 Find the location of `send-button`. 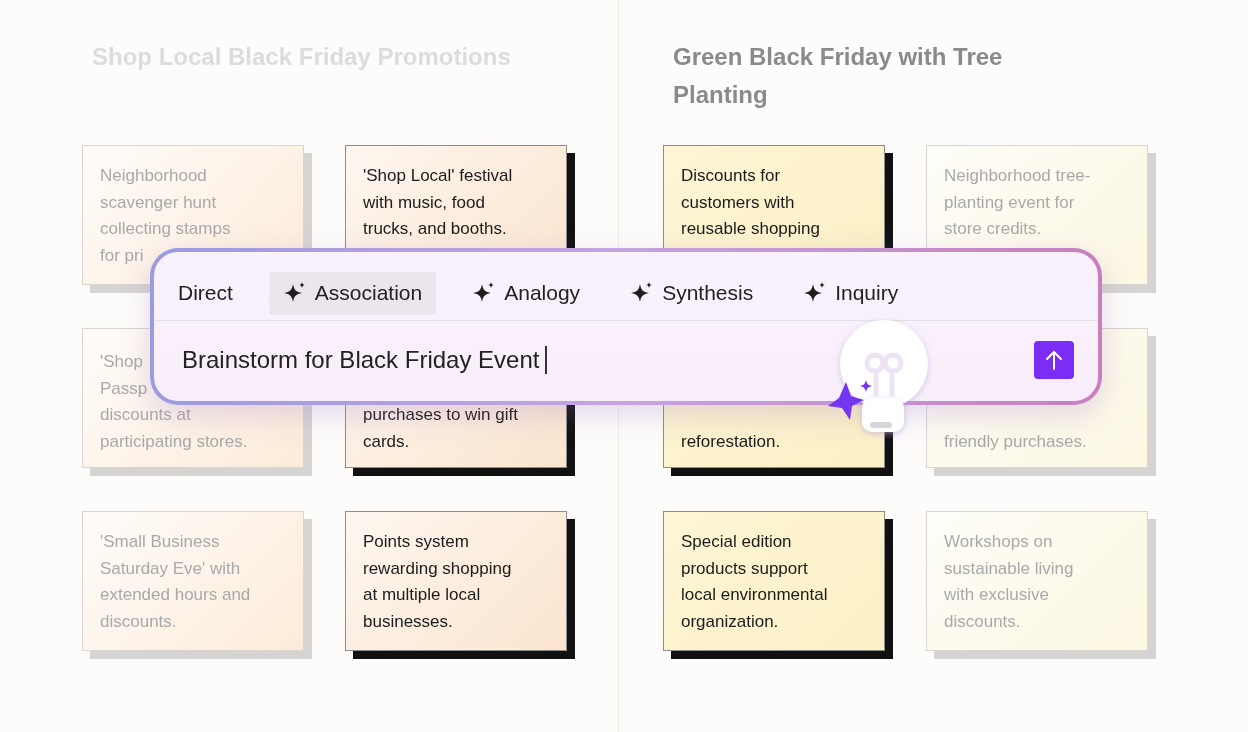

send-button is located at coordinates (1054, 360).